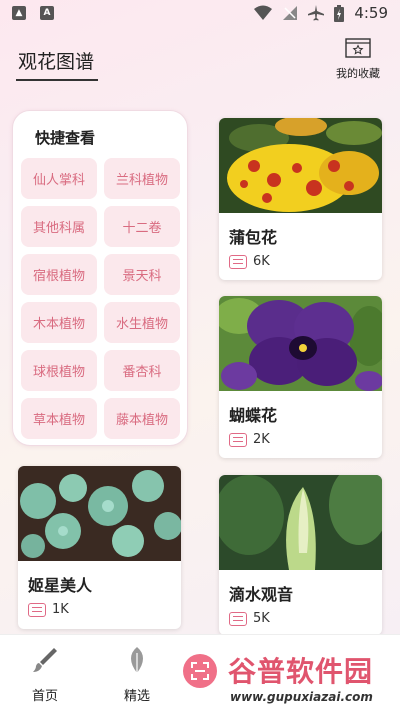 This screenshot has width=400, height=711. Describe the element at coordinates (137, 674) in the screenshot. I see `nav-featured: 精选` at that location.